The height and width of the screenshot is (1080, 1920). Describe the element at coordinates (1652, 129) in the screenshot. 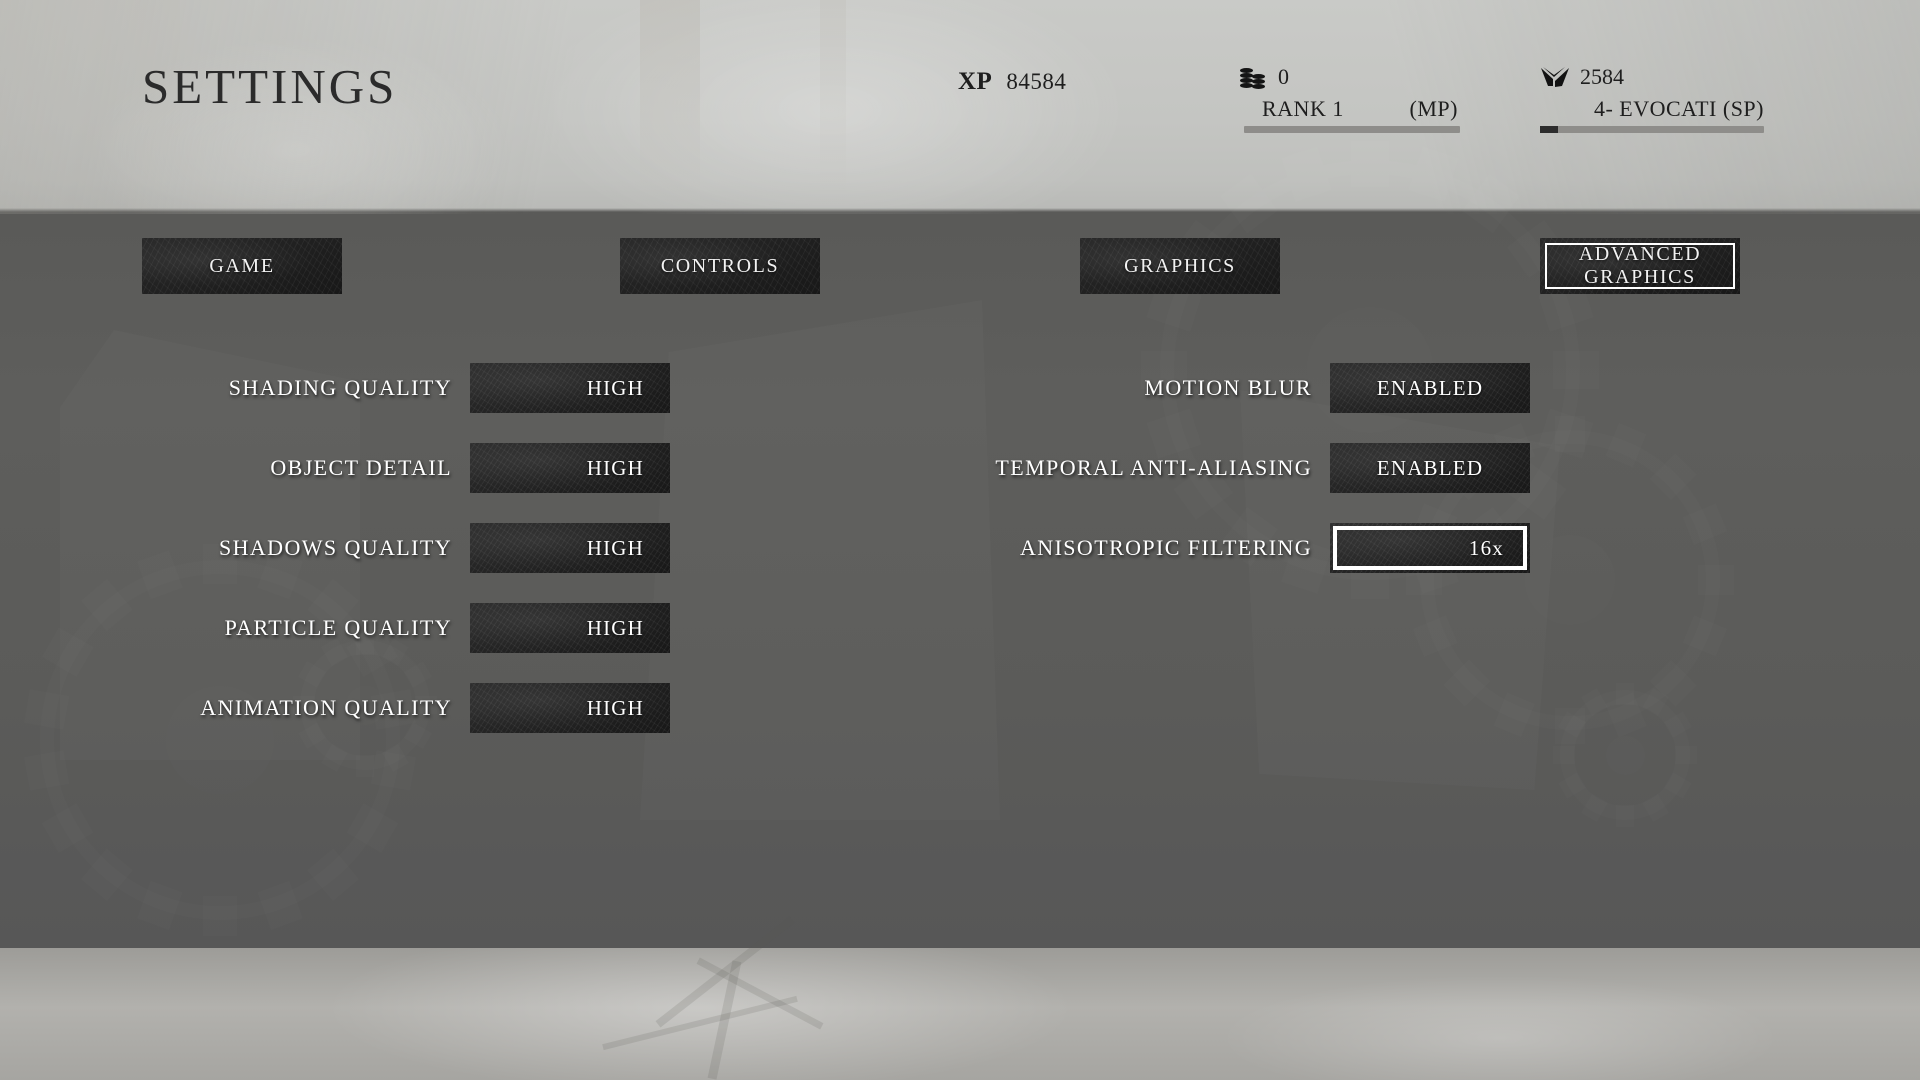

I see `sp-progress-bar` at that location.